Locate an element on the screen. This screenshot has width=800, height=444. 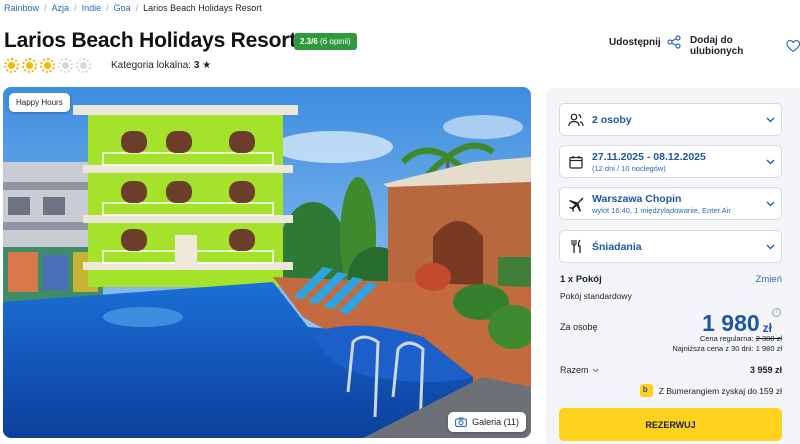
departure-value: Warszawa Chopin is located at coordinates (637, 198).